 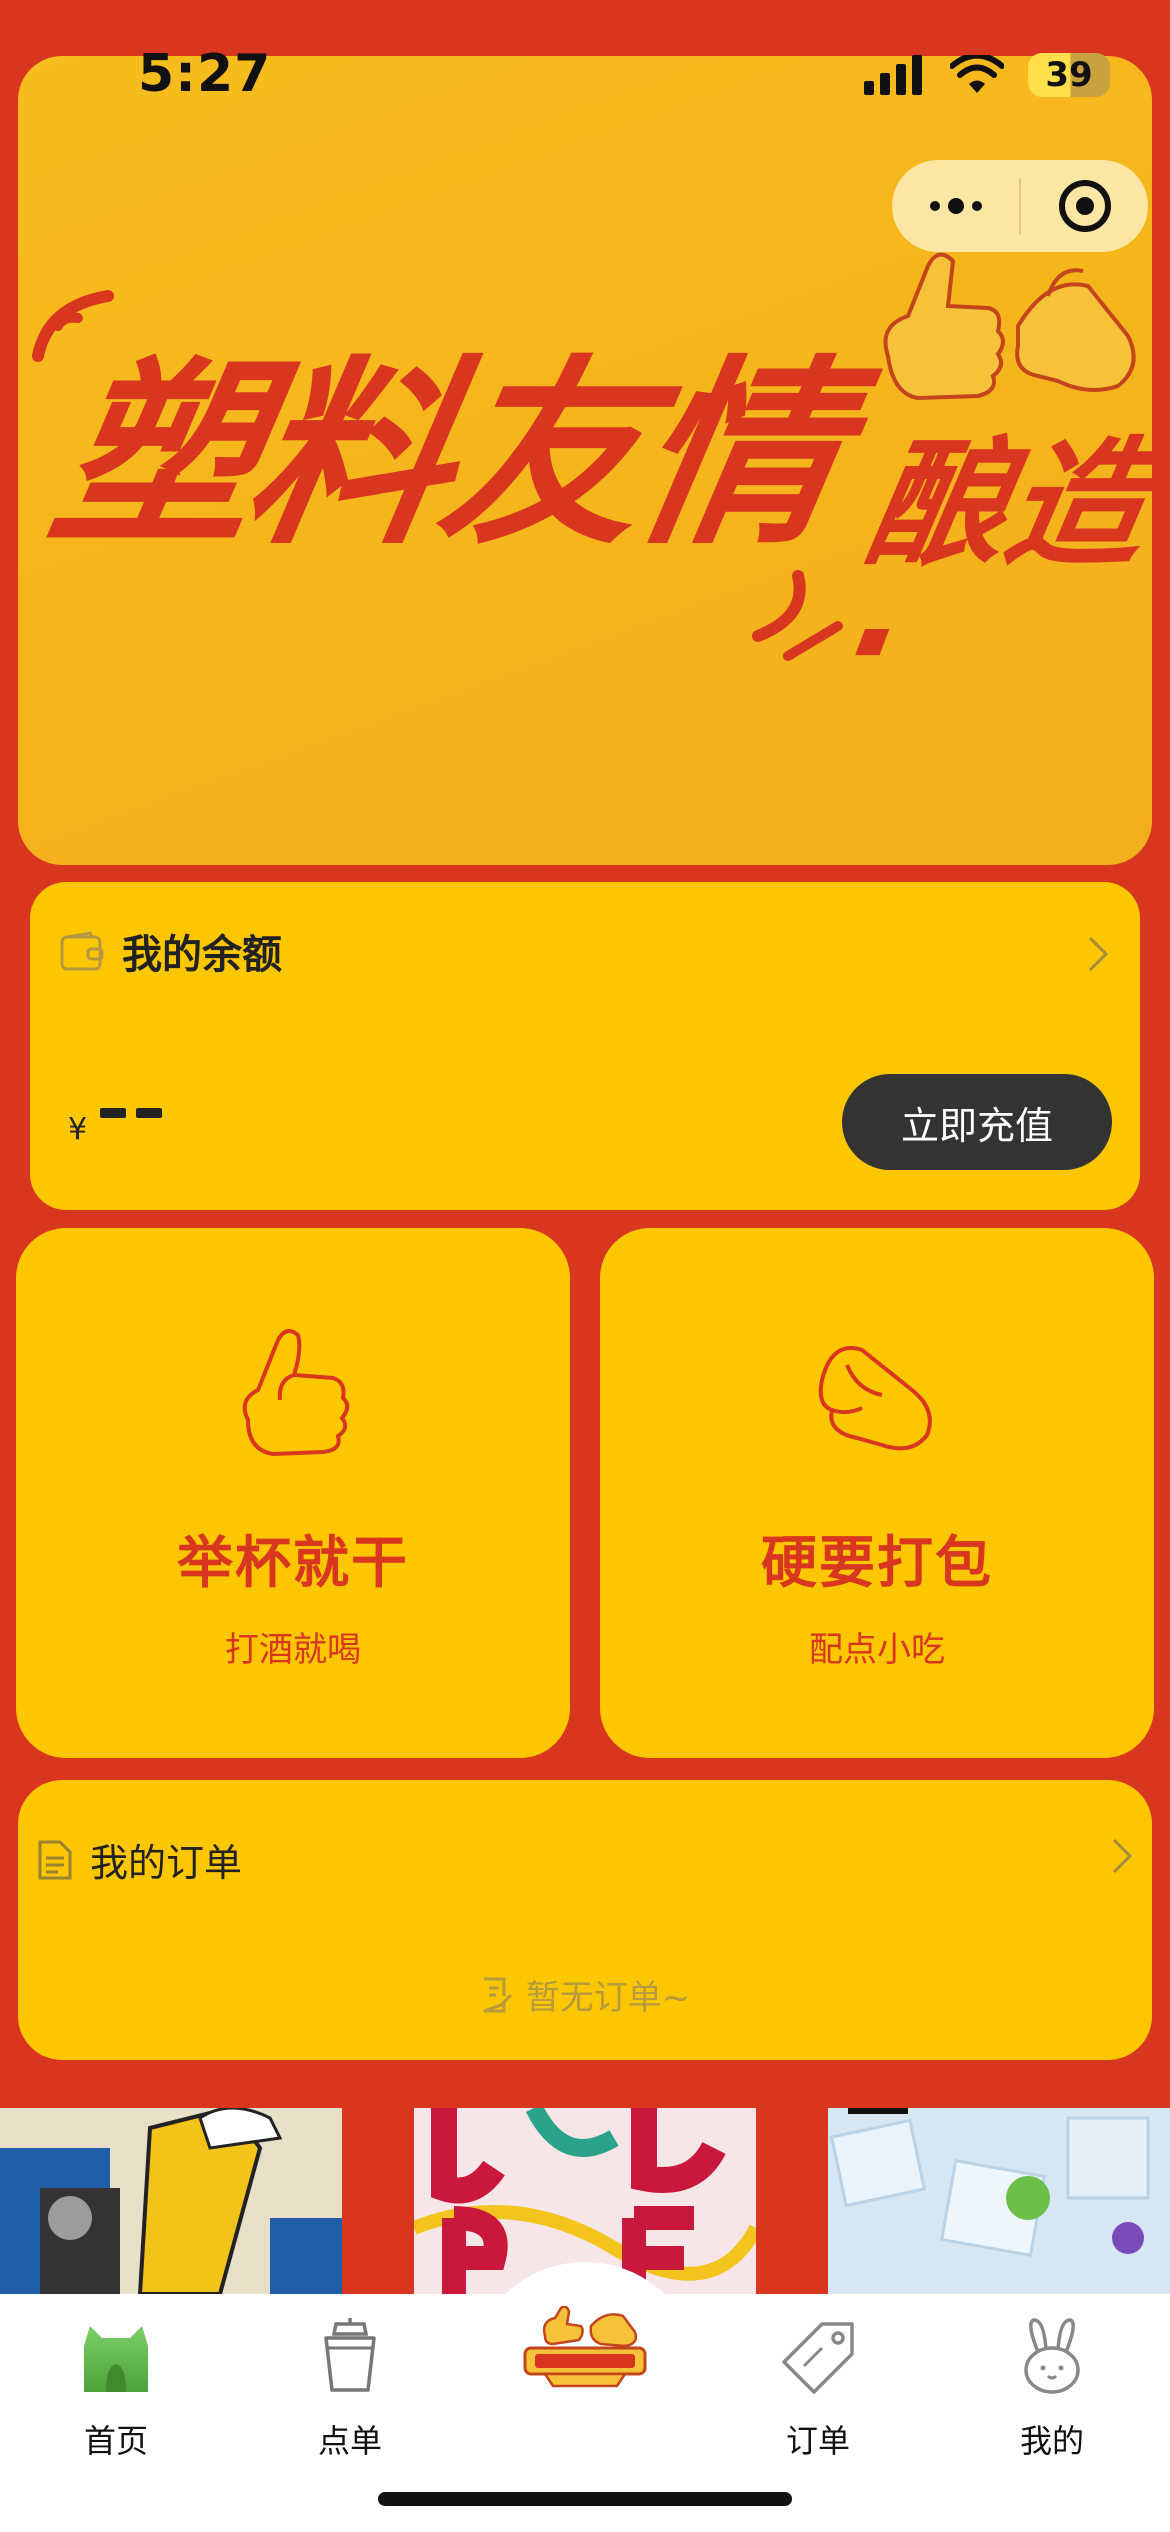 What do you see at coordinates (817, 2441) in the screenshot?
I see `tab-label: 订单` at bounding box center [817, 2441].